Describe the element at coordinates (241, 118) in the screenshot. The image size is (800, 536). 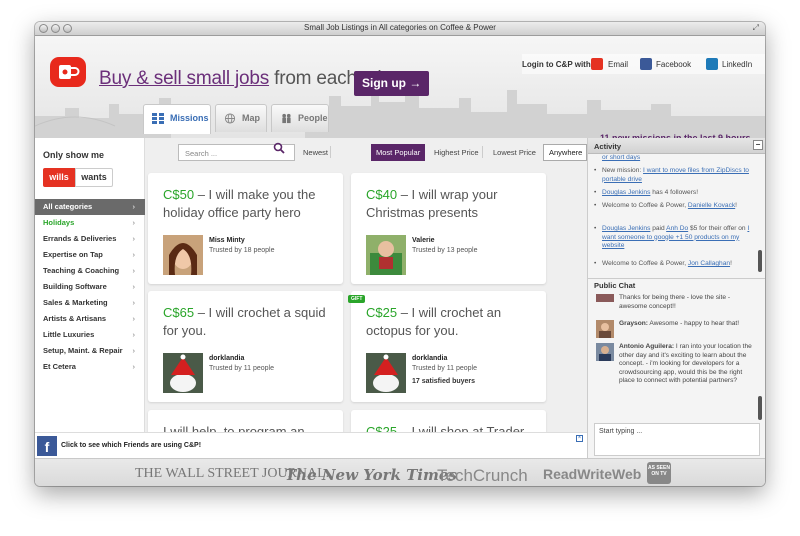
I see `tab-map: Map` at that location.